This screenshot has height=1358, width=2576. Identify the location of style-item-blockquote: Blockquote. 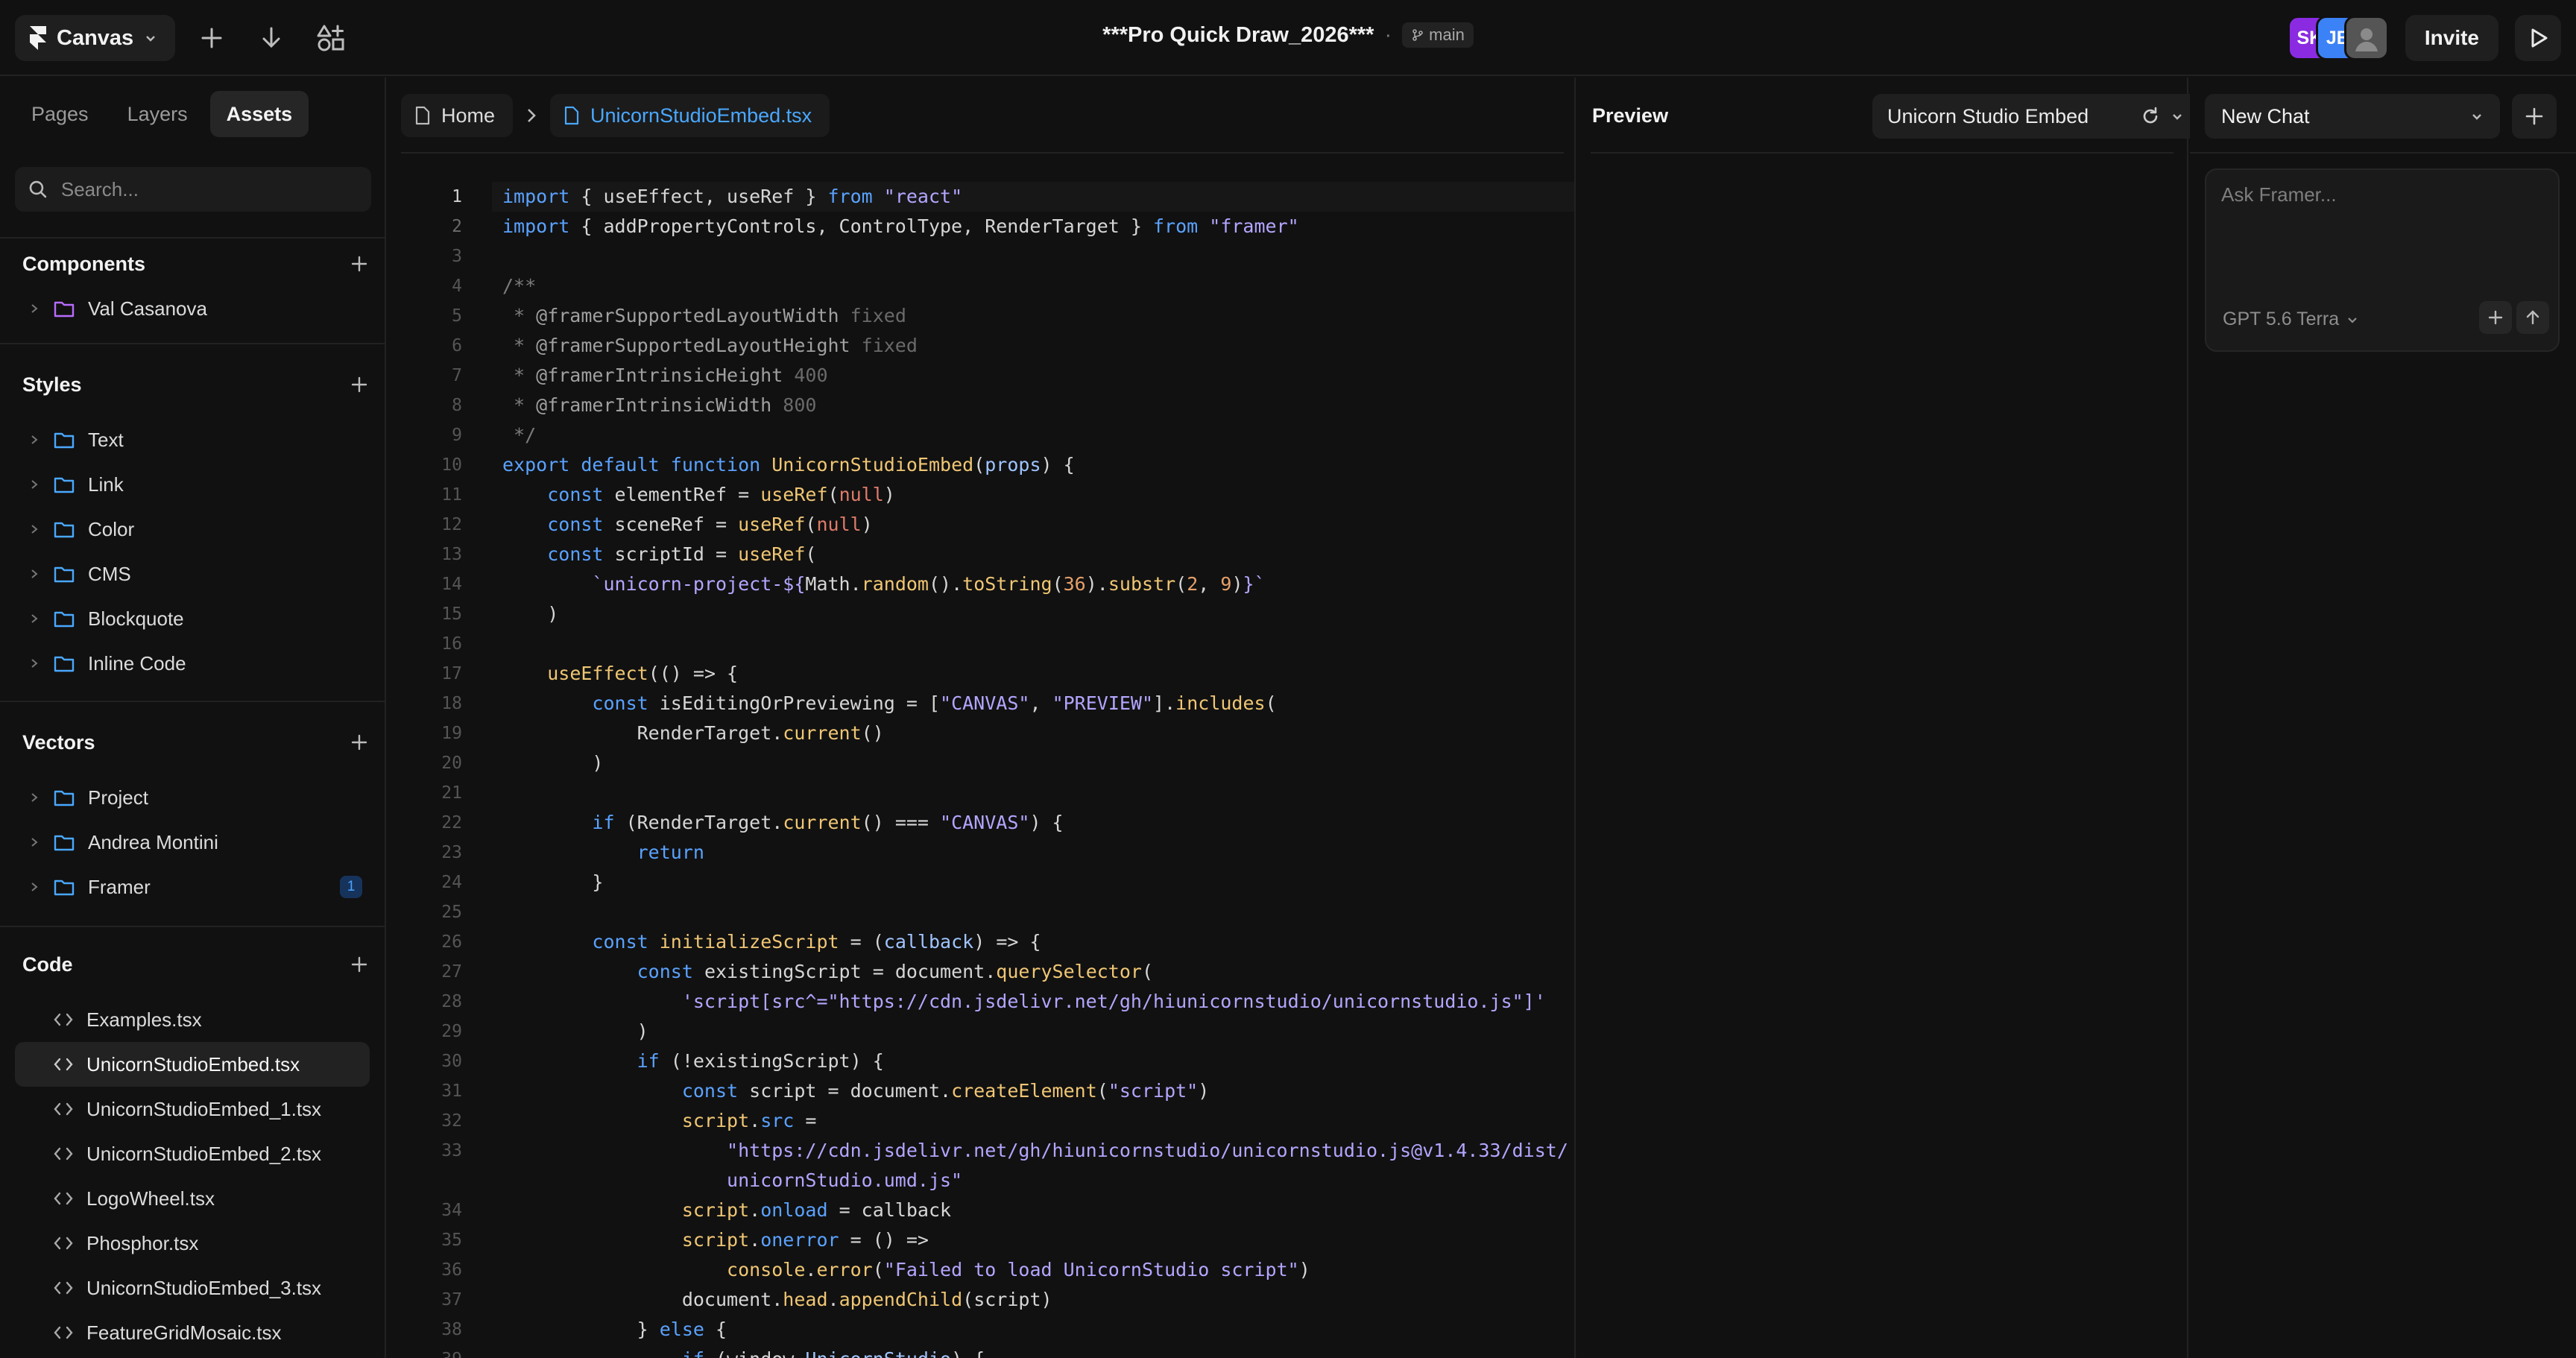
(193, 618).